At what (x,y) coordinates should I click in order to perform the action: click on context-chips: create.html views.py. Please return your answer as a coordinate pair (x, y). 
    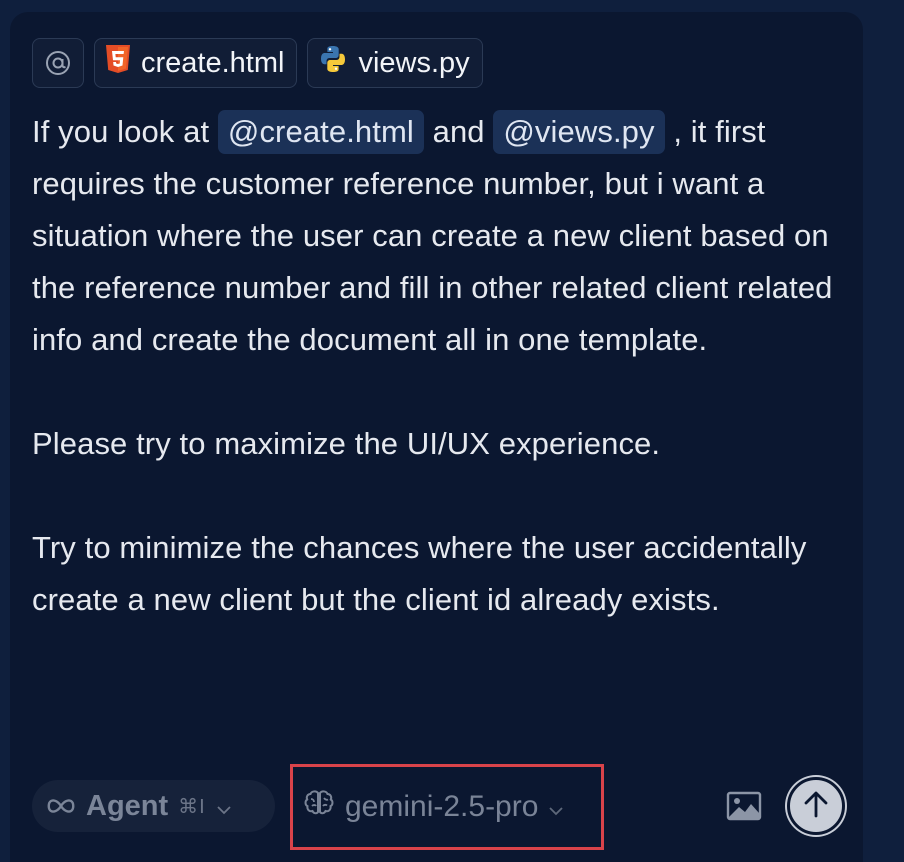
    Looking at the image, I should click on (257, 63).